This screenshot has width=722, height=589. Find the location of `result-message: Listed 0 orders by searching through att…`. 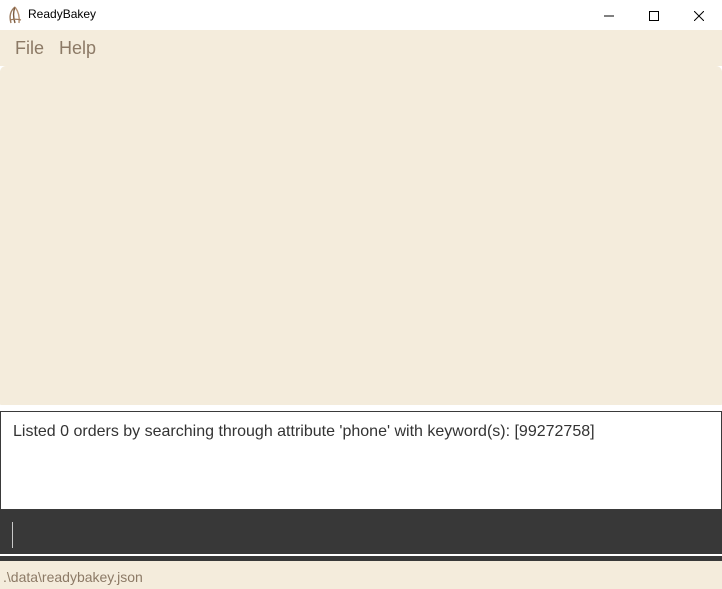

result-message: Listed 0 orders by searching through att… is located at coordinates (304, 431).